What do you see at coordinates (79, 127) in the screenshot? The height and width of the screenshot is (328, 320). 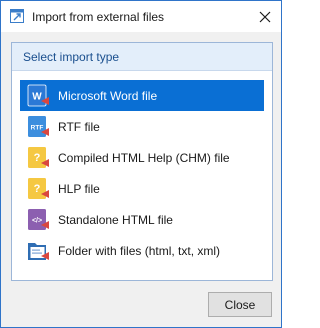 I see `list-item-label: RTF file` at bounding box center [79, 127].